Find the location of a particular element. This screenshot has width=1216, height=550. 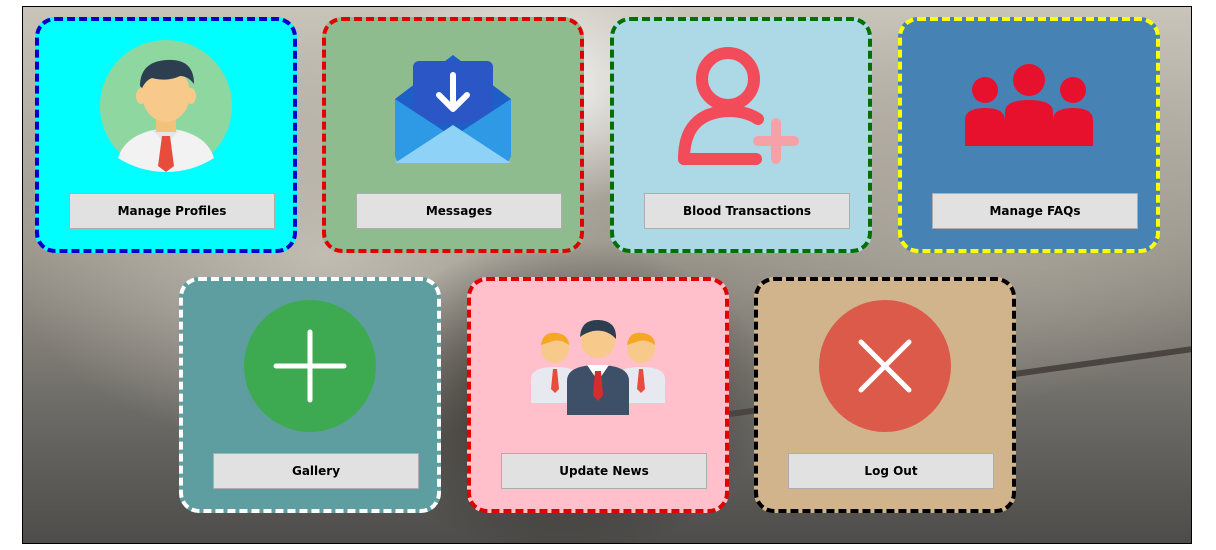

tile-update-news: Update News is located at coordinates (598, 395).